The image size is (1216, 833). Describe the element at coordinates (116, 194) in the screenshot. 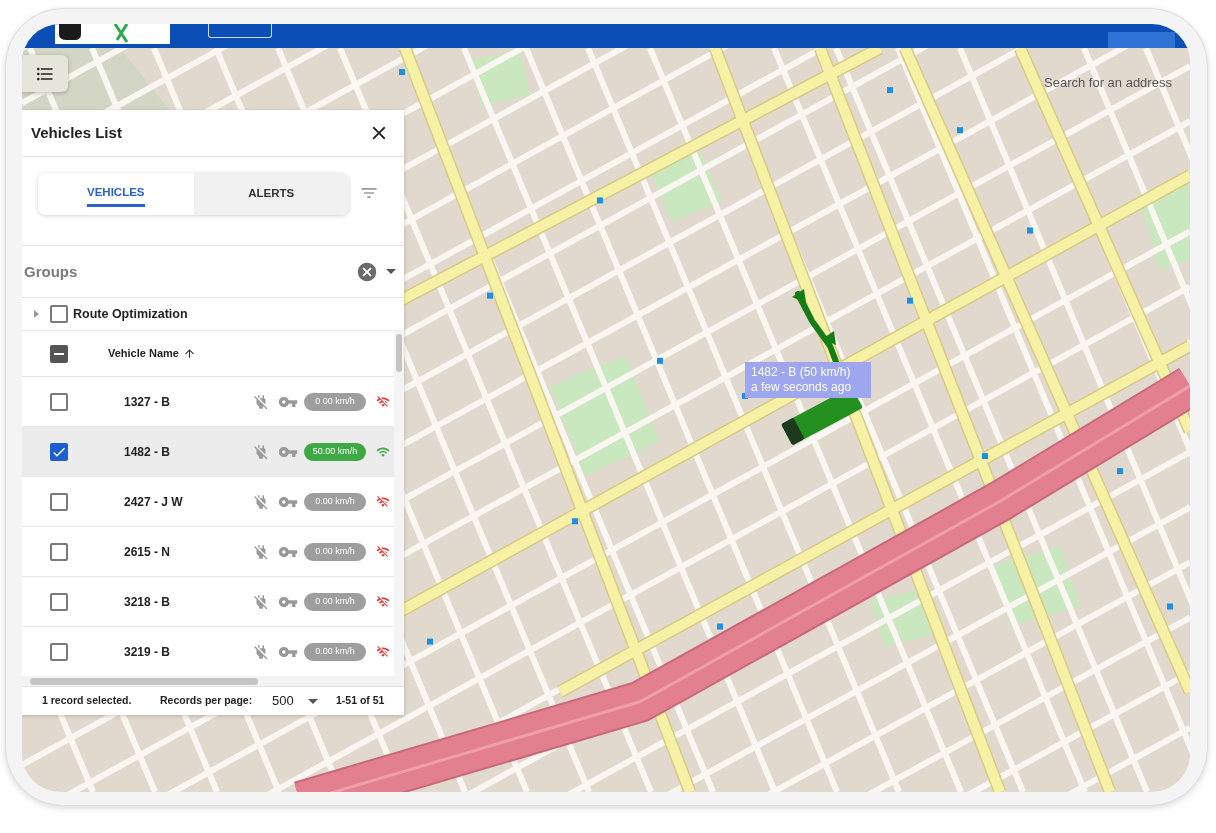

I see `tab: VEHICLES` at that location.